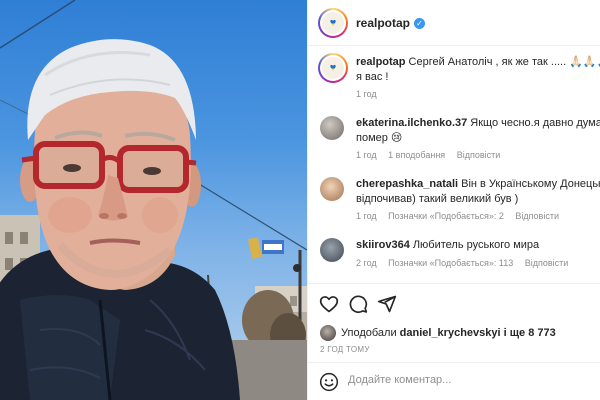  What do you see at coordinates (372, 77) in the screenshot?
I see `caption-line-2: я вас !` at bounding box center [372, 77].